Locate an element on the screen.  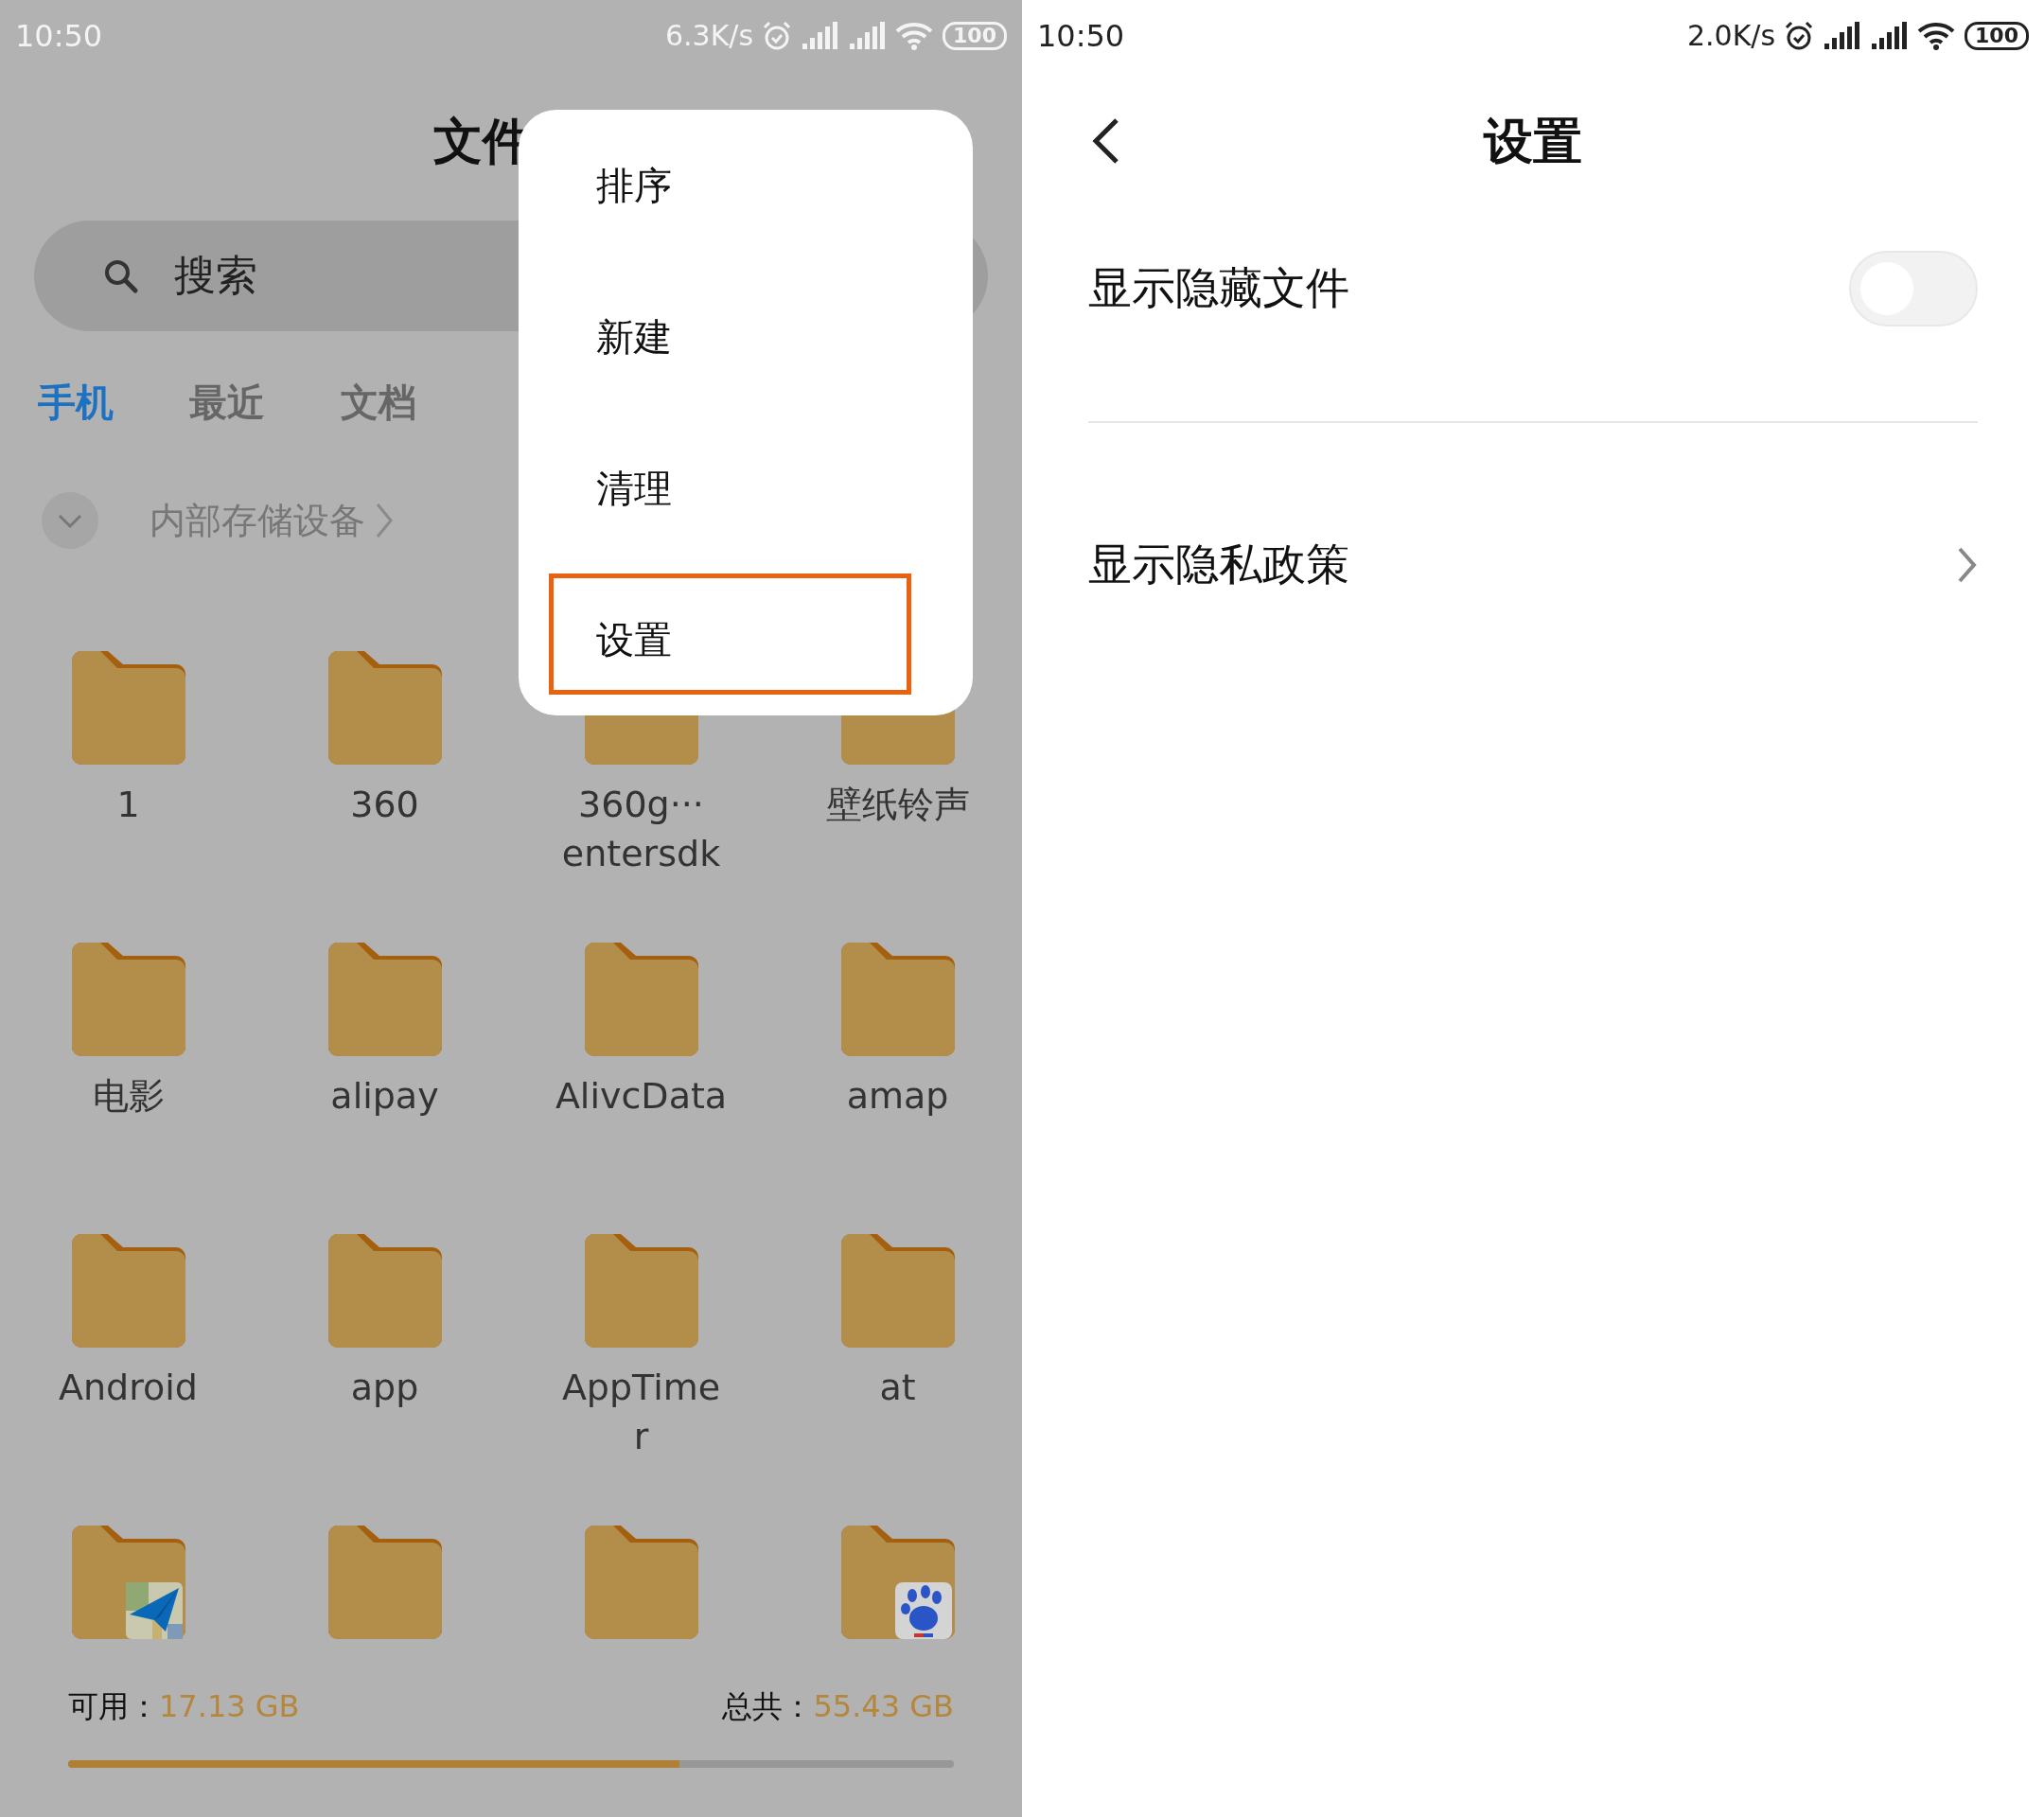
folder-name: at is located at coordinates (897, 1388).